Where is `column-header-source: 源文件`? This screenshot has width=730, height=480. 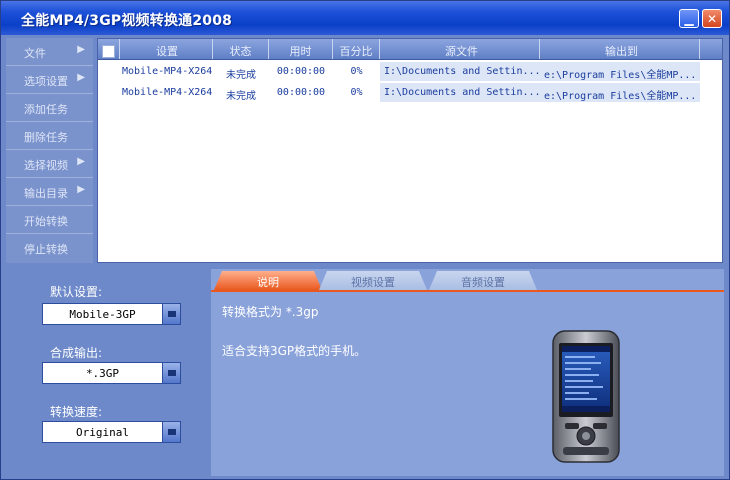 column-header-source: 源文件 is located at coordinates (460, 49).